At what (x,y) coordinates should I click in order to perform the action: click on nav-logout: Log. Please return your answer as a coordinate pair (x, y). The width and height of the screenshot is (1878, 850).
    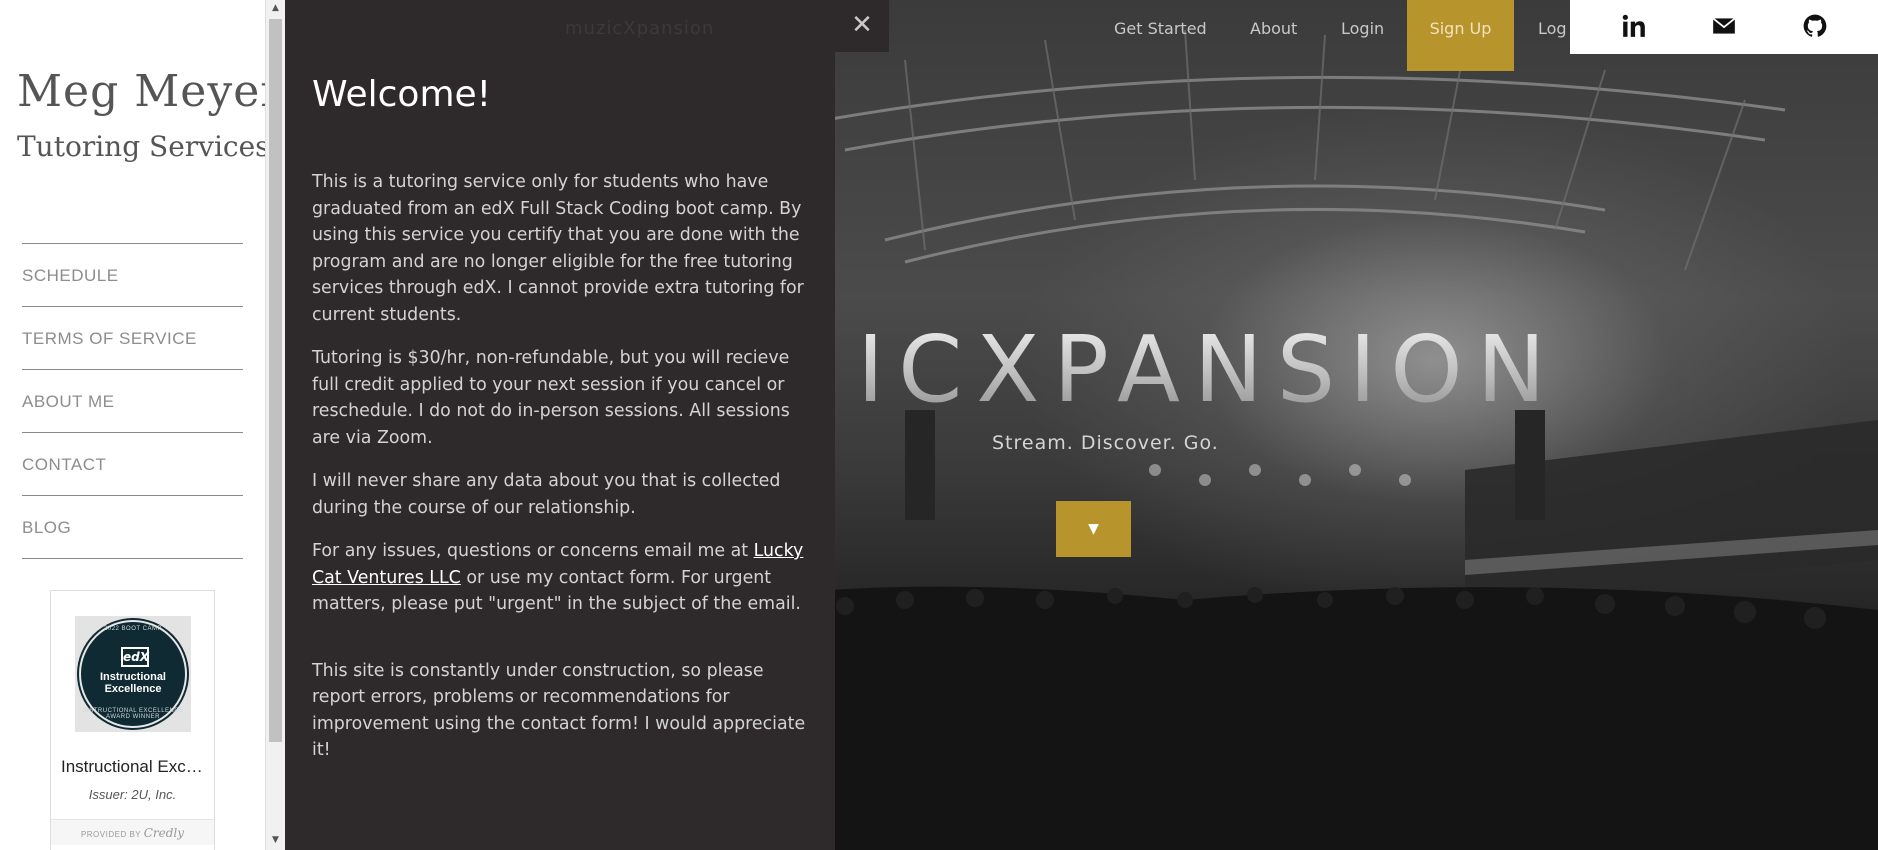
    Looking at the image, I should click on (1552, 28).